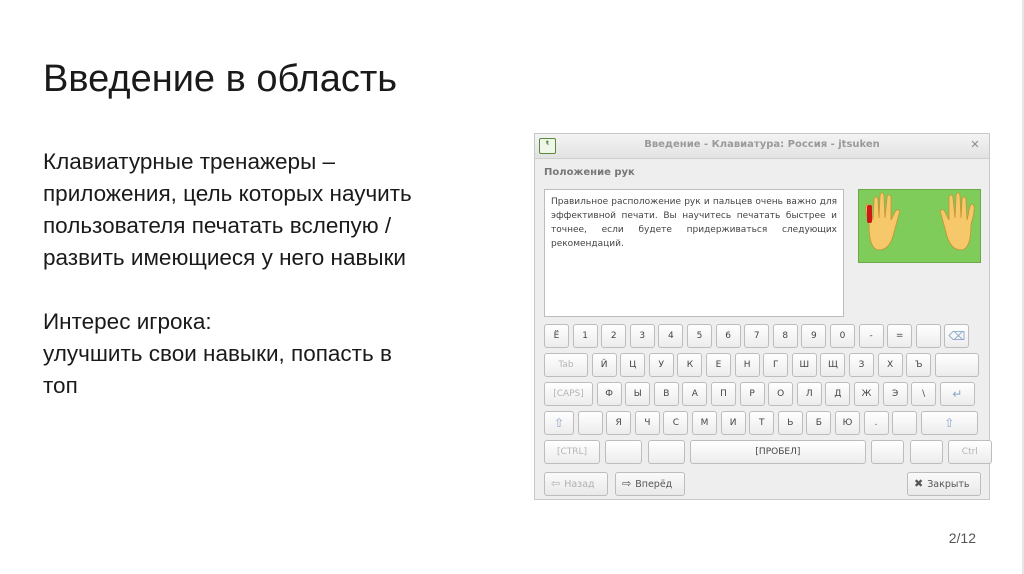  I want to click on backspace-icon: ⌫, so click(957, 336).